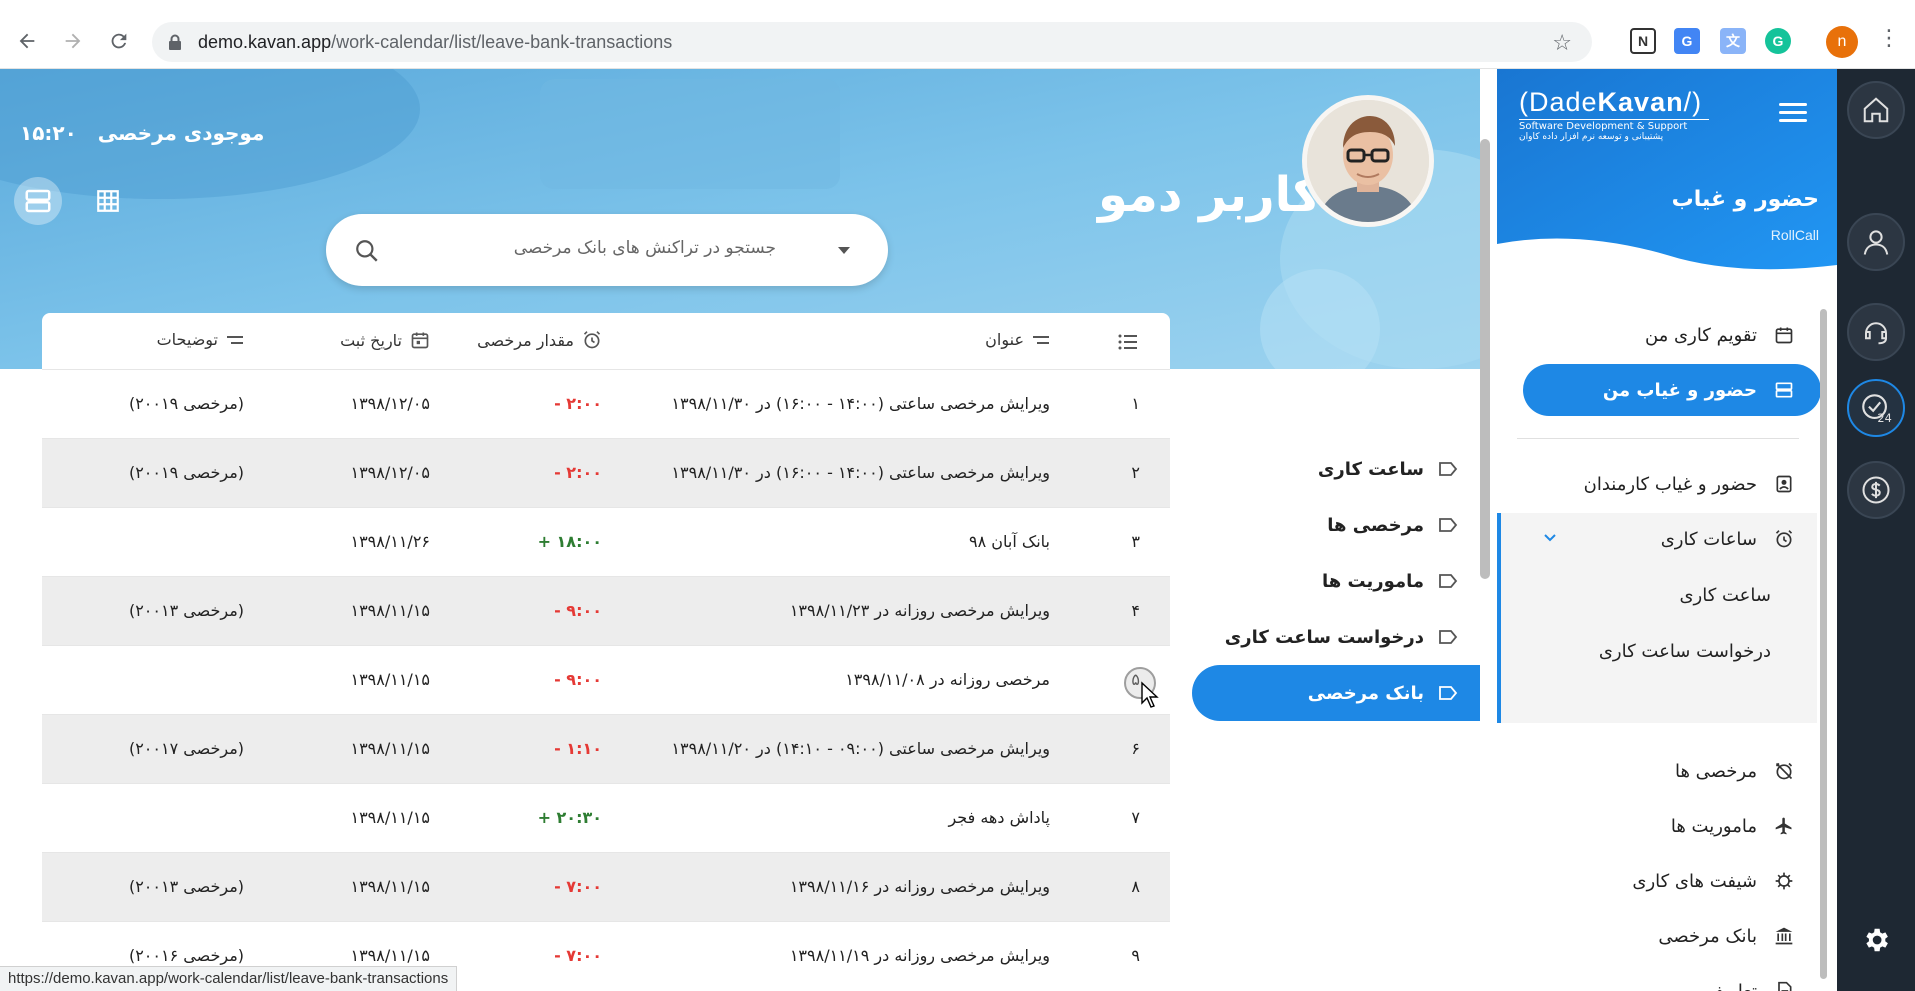 The width and height of the screenshot is (1915, 991). What do you see at coordinates (1368, 161) in the screenshot?
I see `user-avatar` at bounding box center [1368, 161].